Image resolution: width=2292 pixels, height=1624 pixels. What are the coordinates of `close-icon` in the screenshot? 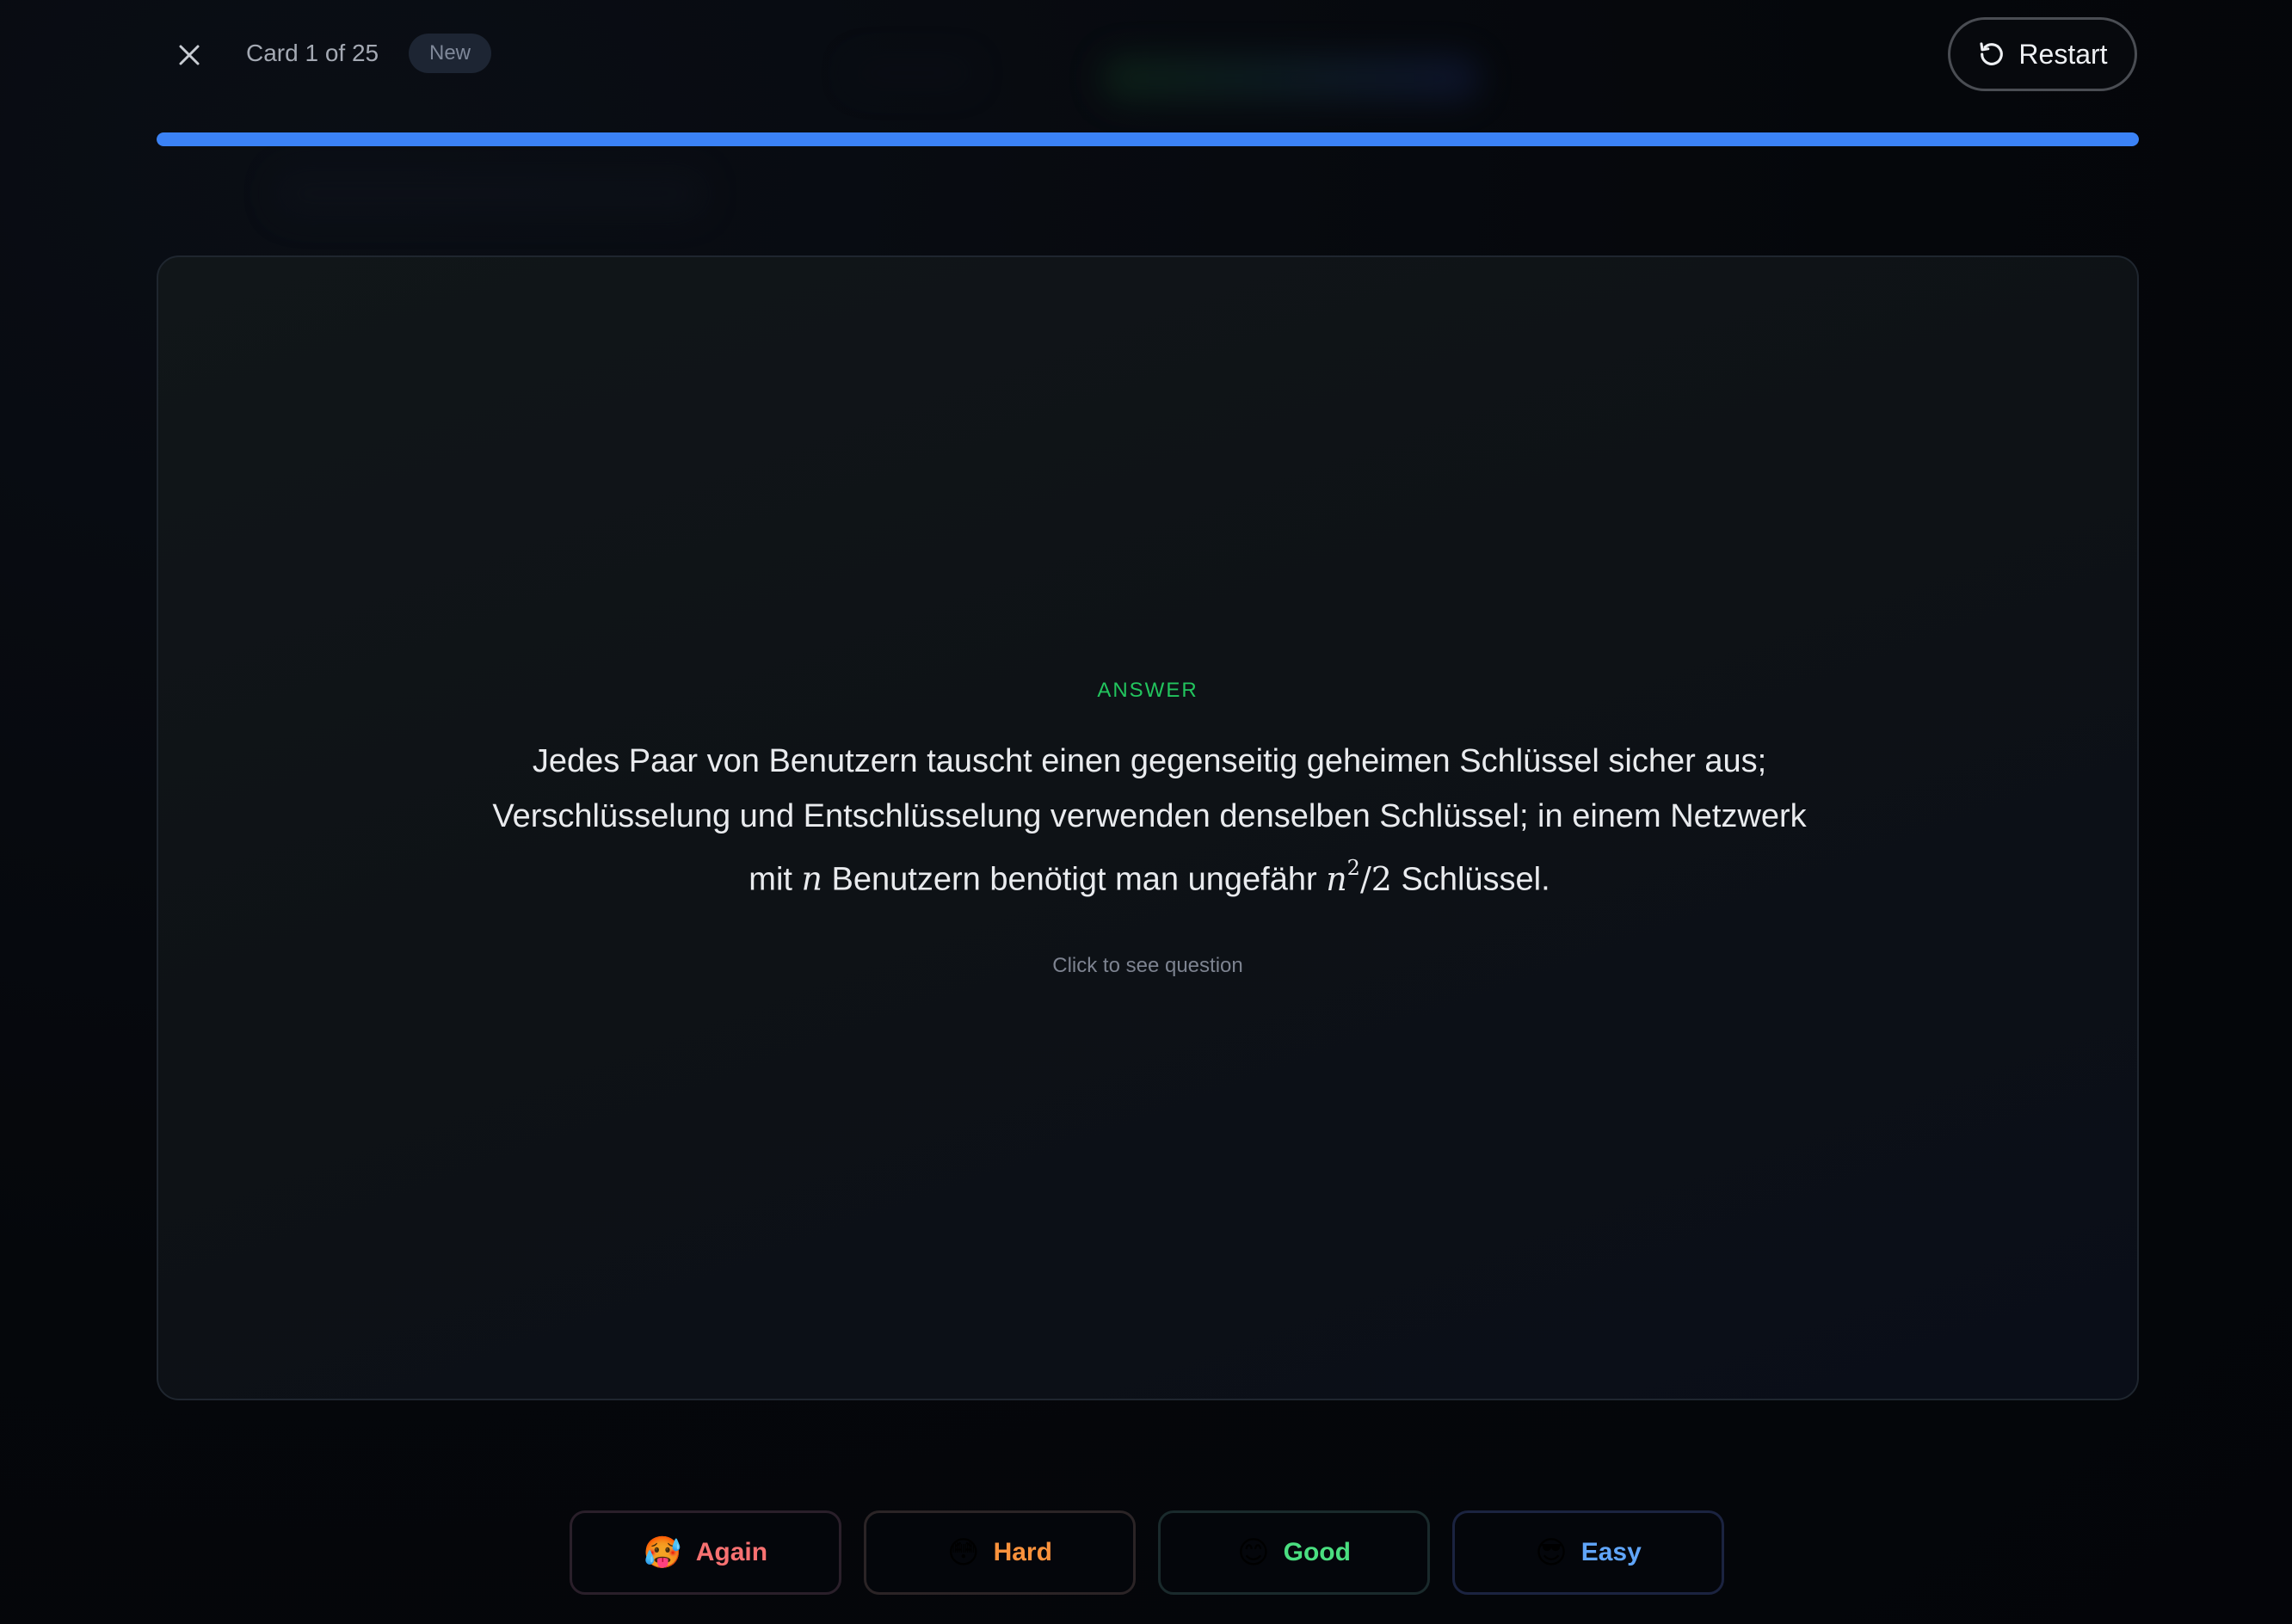 It's located at (189, 55).